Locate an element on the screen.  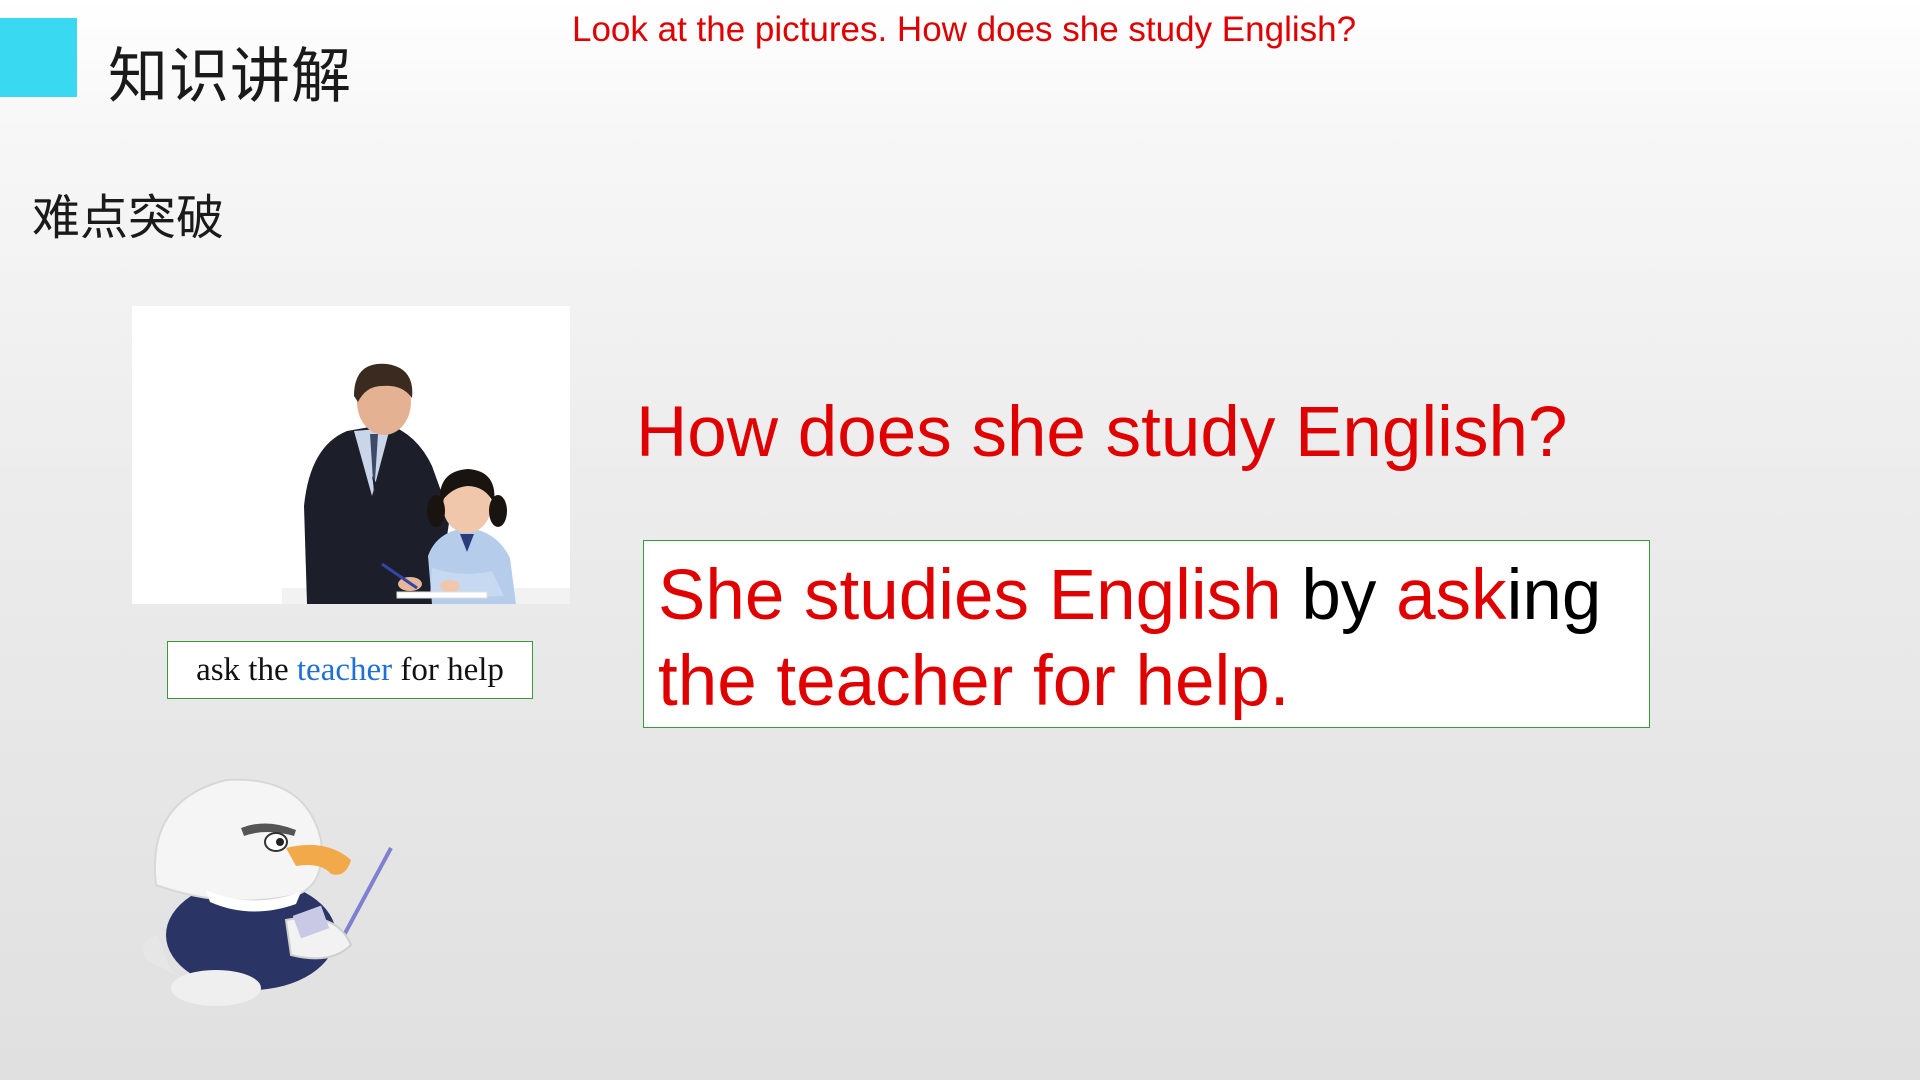
phrase-part2: for help is located at coordinates (448, 670).